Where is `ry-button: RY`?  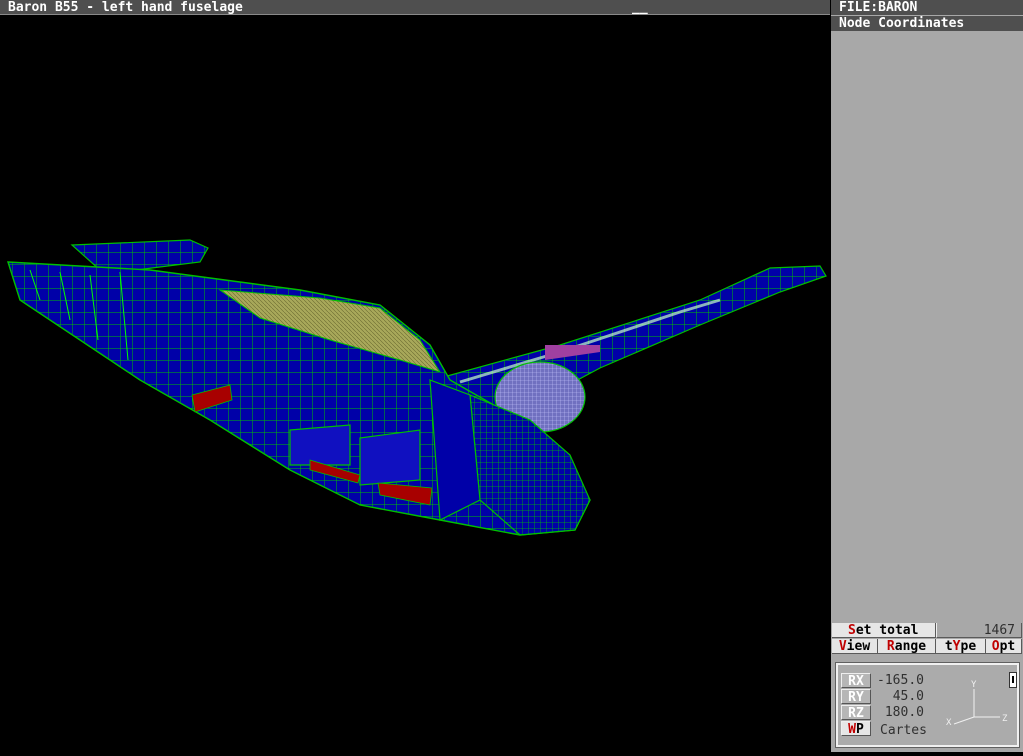
ry-button: RY is located at coordinates (856, 697).